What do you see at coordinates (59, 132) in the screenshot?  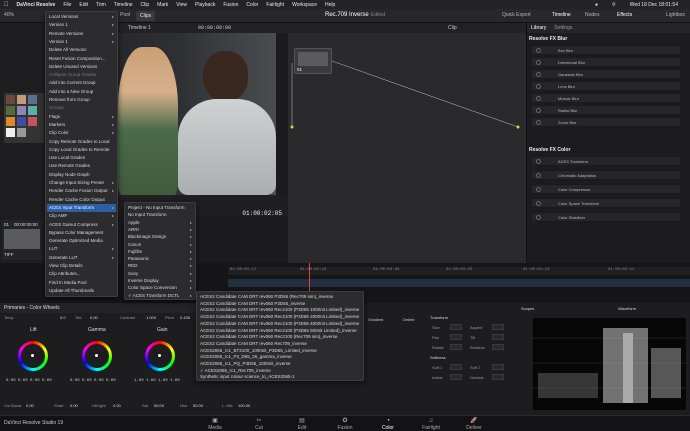 I see `context-menu-item: Clip Color` at bounding box center [59, 132].